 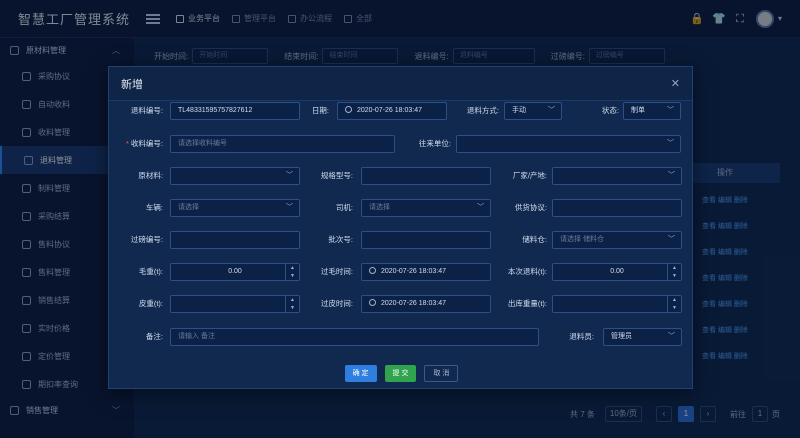 I want to click on date-field: 2020-07-26 18:03:47, so click(x=392, y=111).